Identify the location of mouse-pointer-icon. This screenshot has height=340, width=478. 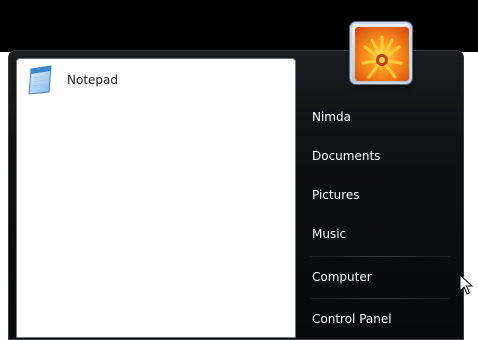
(466, 284).